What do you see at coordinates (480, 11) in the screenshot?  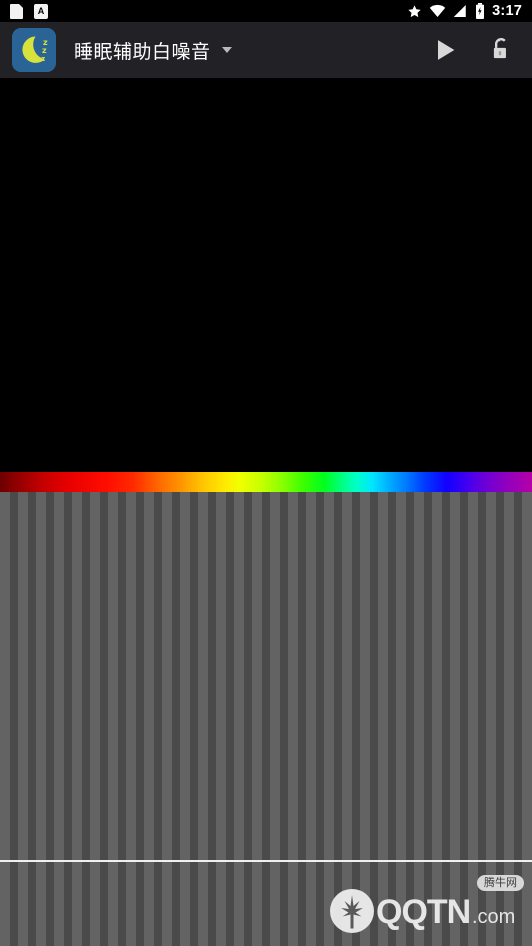 I see `battery-icon` at bounding box center [480, 11].